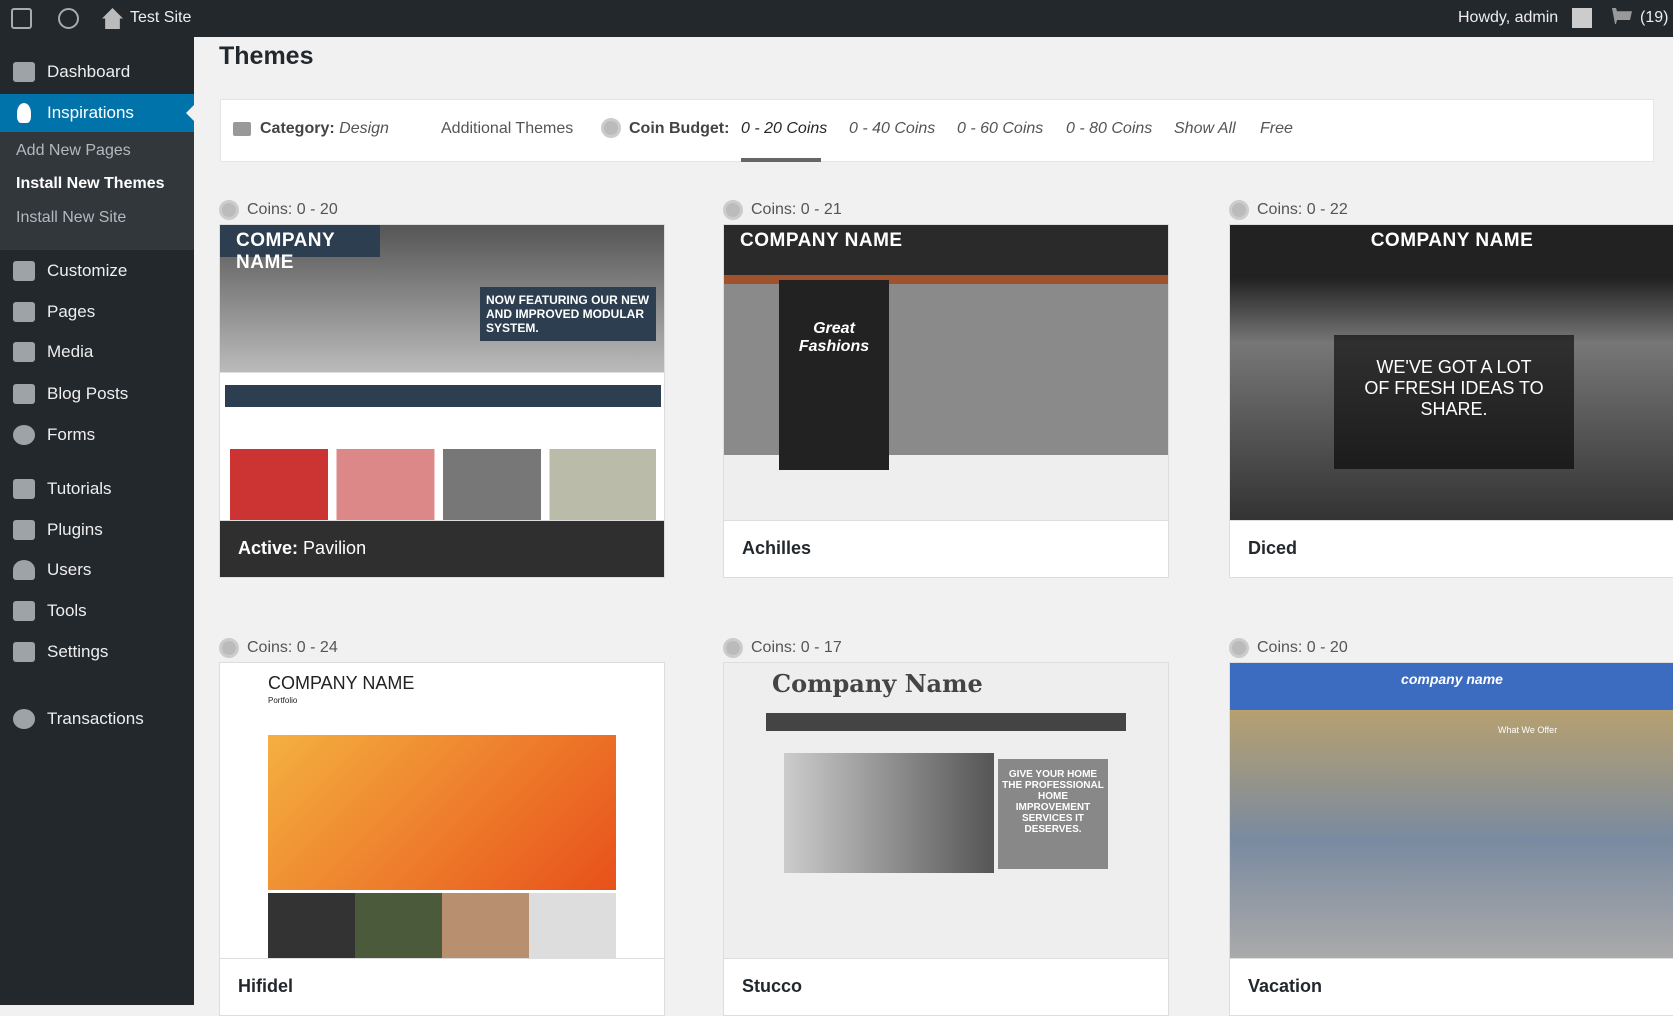  Describe the element at coordinates (292, 647) in the screenshot. I see `coins-label: Coins: 0 - 24` at that location.